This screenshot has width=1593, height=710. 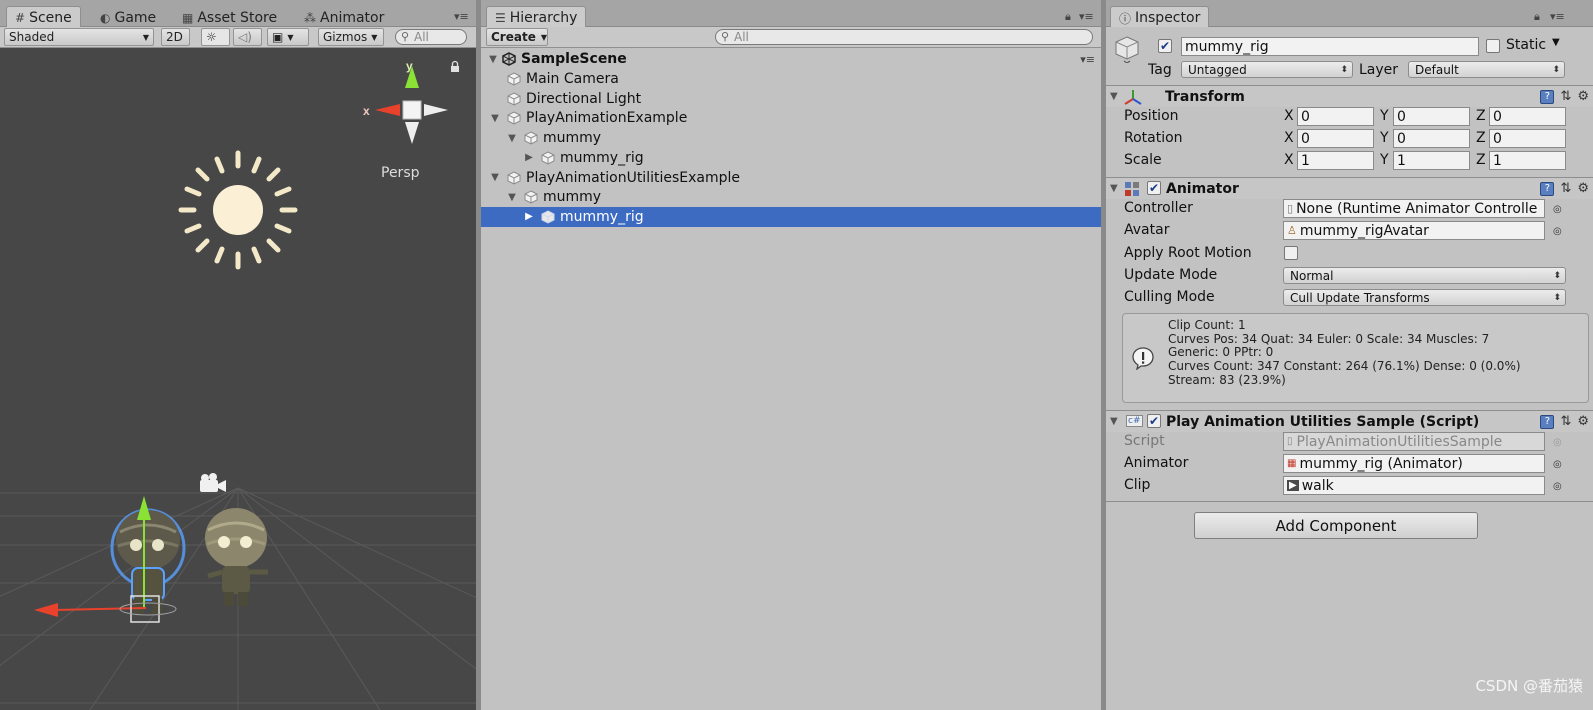 I want to click on tab-asset-store: ▦ Asset Store, so click(x=229, y=16).